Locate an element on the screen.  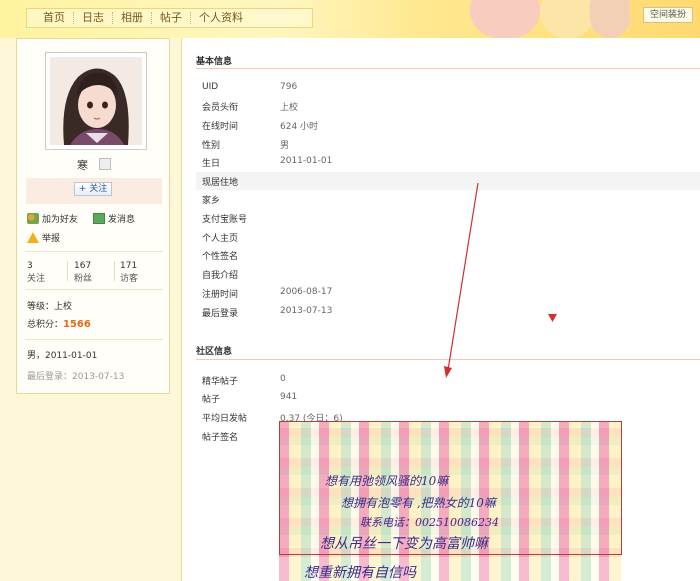
info-key: 个人主页 is located at coordinates (220, 239).